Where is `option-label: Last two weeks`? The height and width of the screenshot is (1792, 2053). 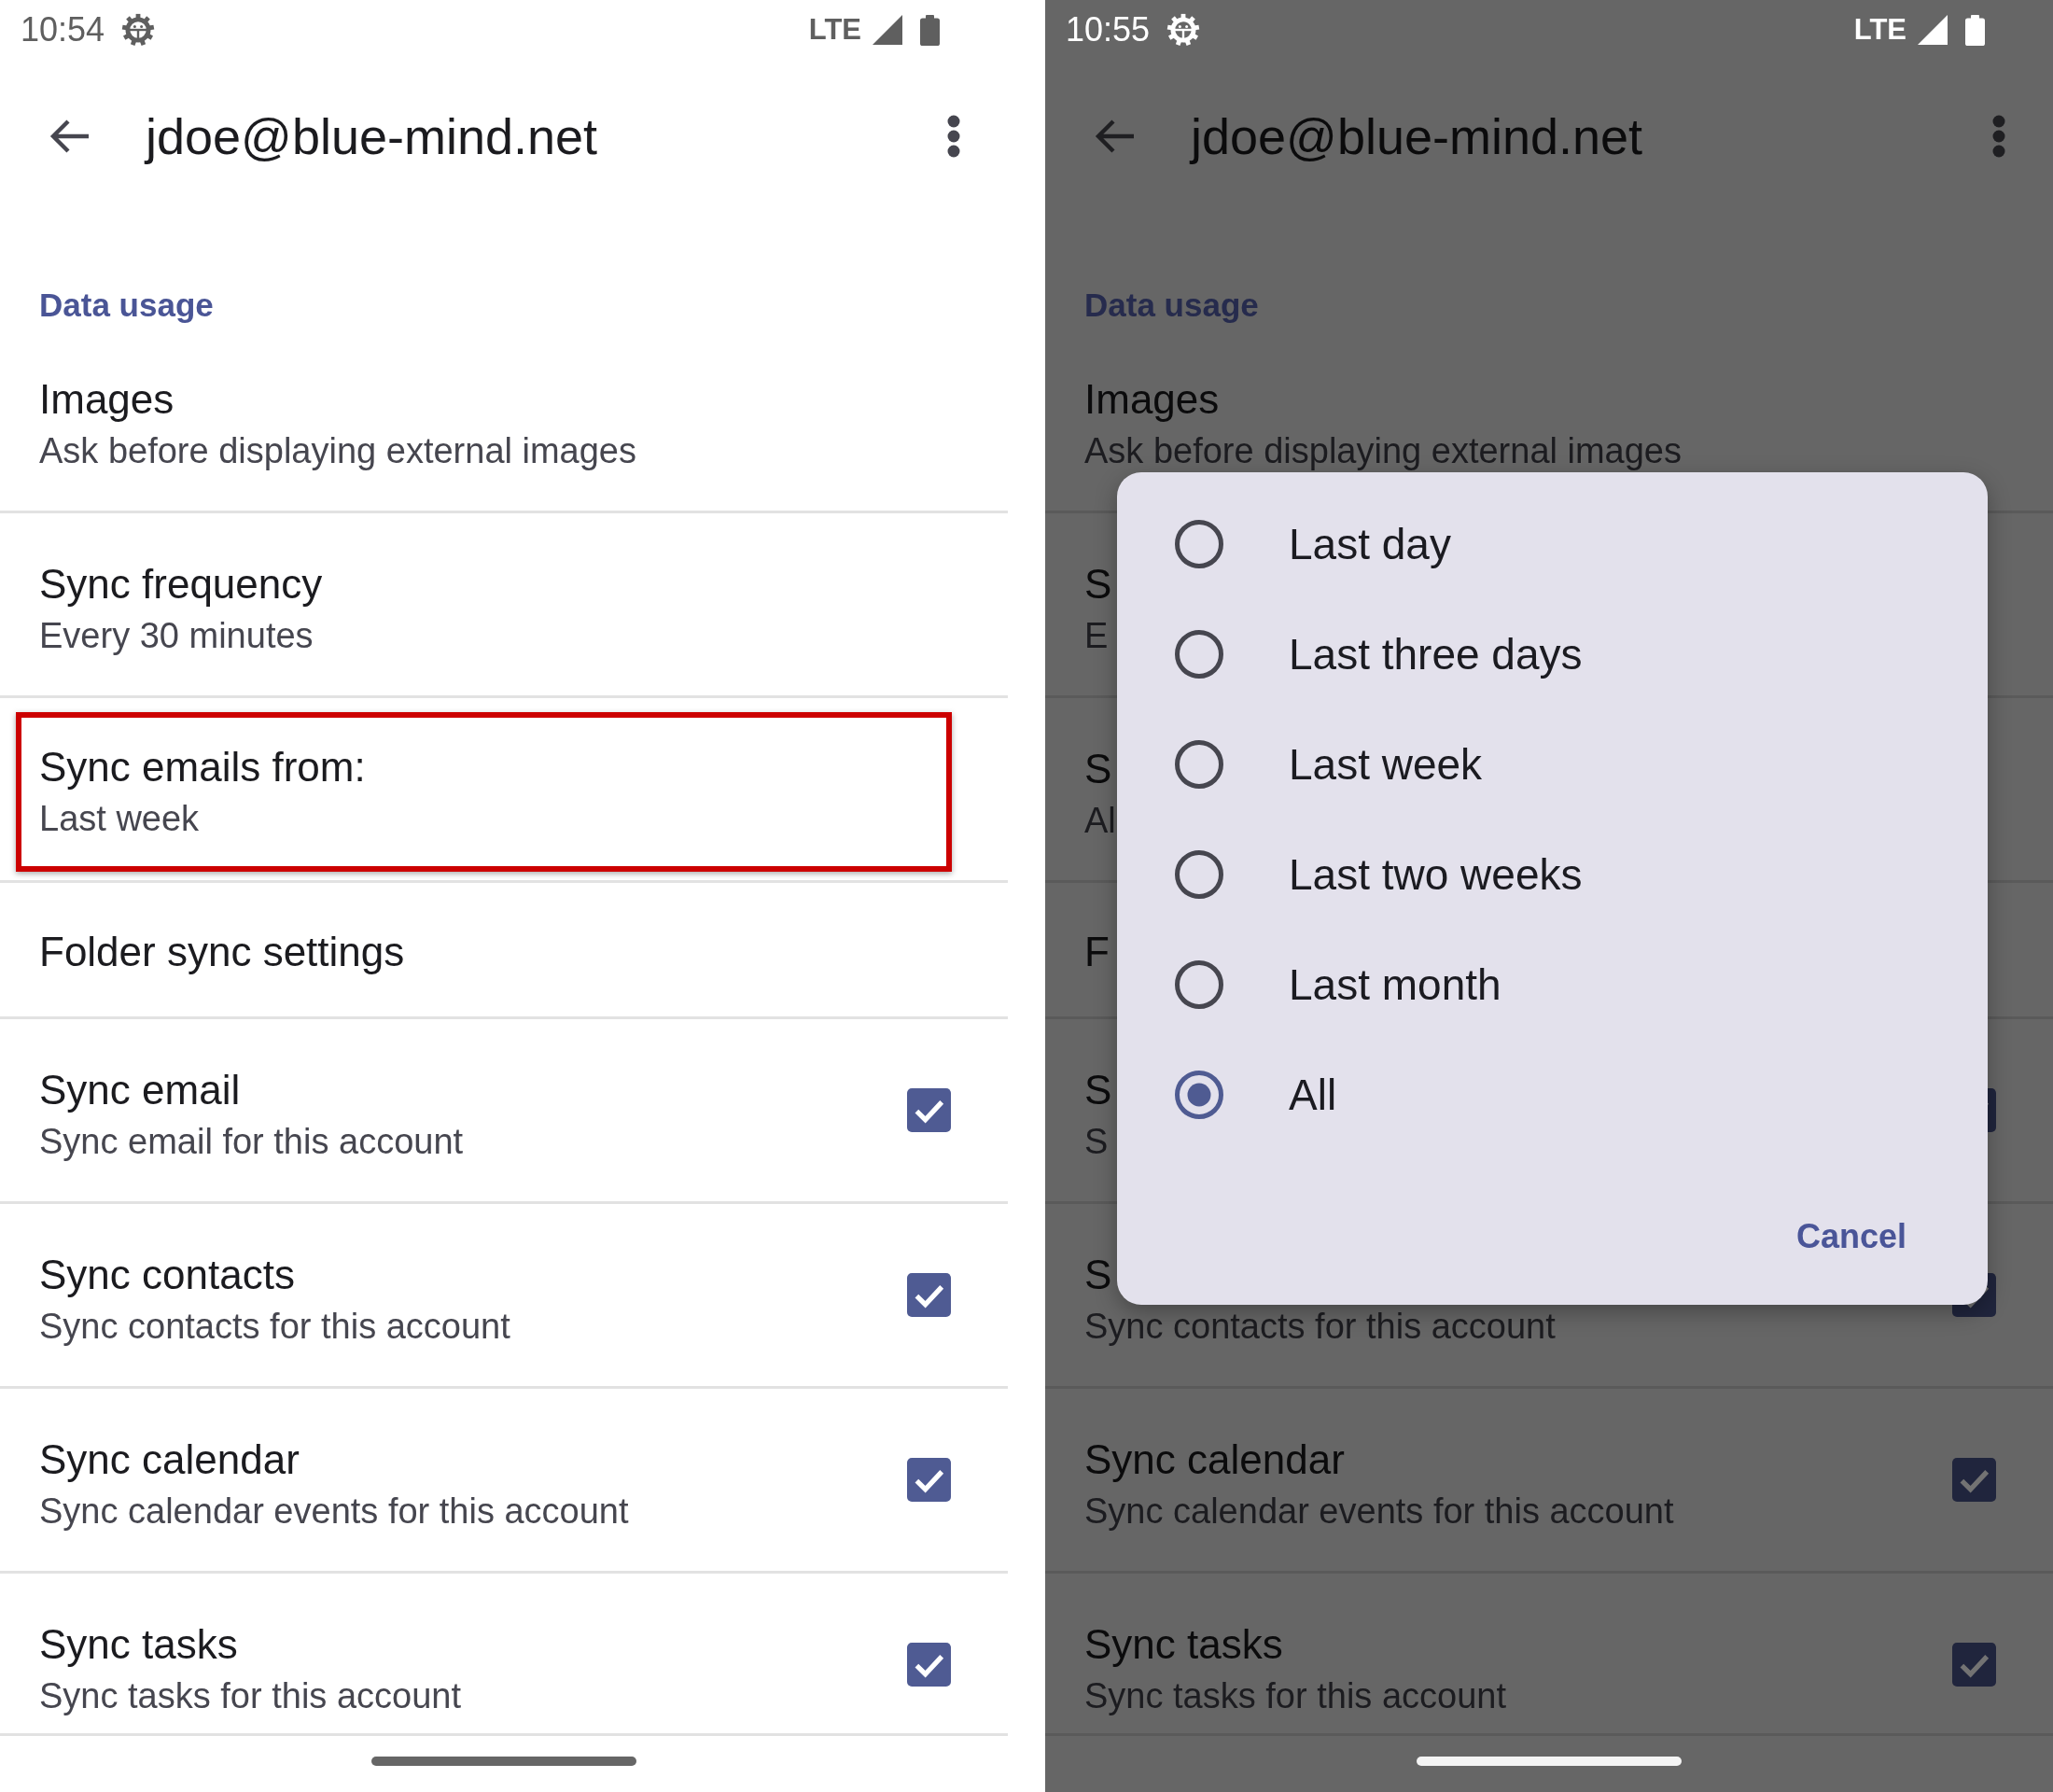 option-label: Last two weeks is located at coordinates (1436, 874).